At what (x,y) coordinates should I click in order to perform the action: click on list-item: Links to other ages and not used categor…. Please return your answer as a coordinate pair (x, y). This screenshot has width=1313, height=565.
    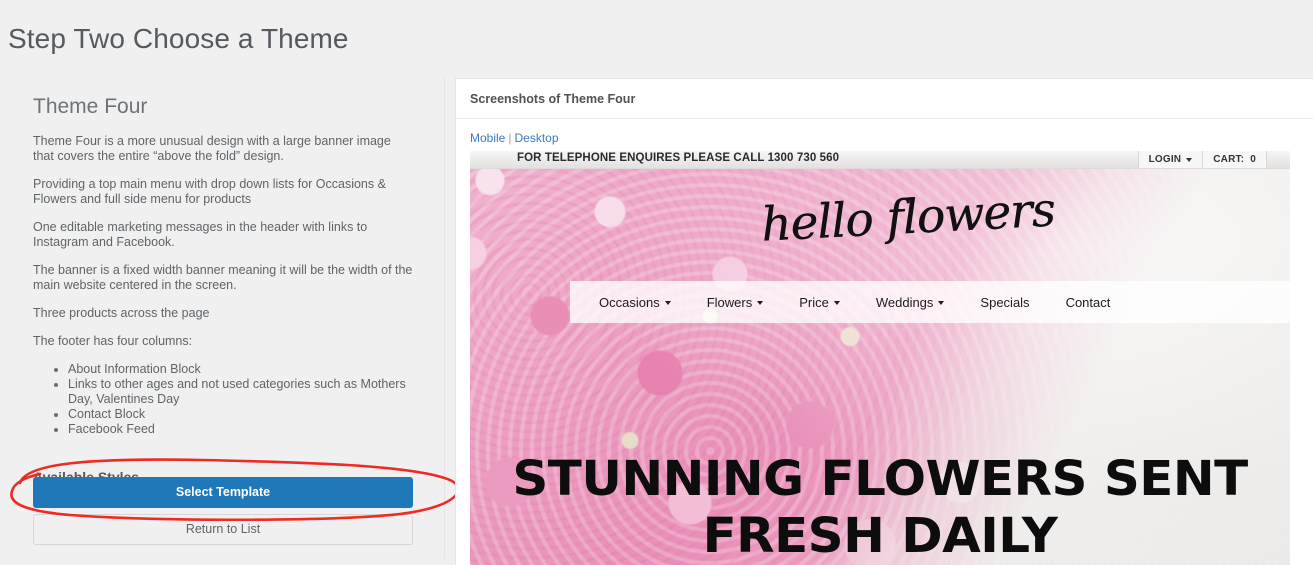
    Looking at the image, I should click on (240, 392).